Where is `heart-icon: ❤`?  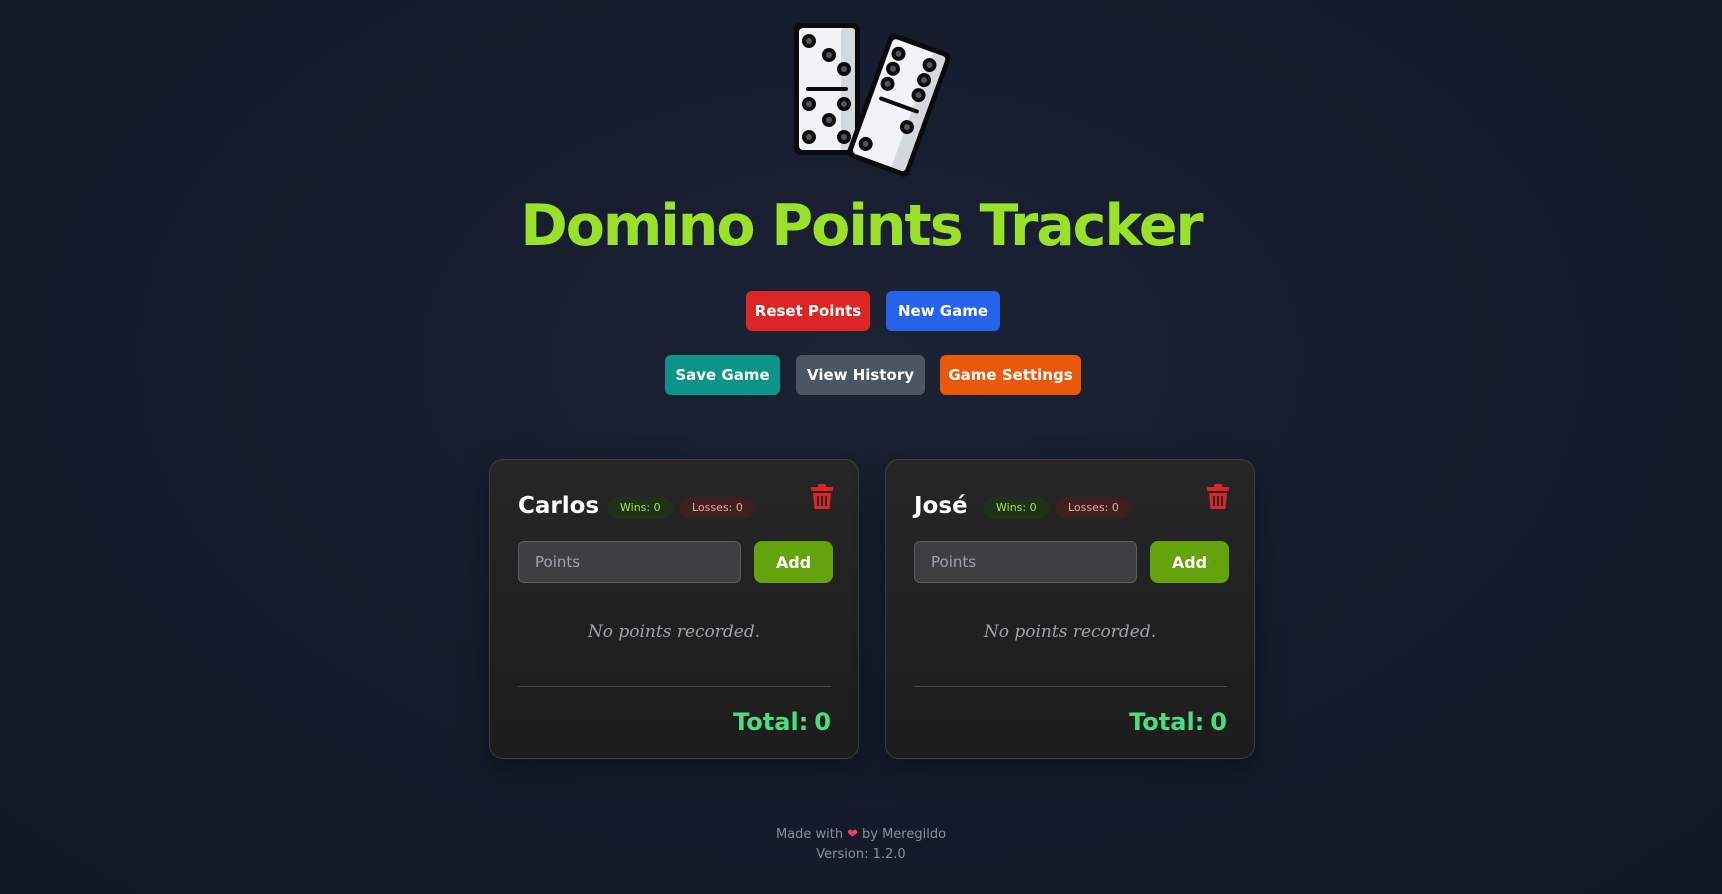
heart-icon: ❤ is located at coordinates (853, 834).